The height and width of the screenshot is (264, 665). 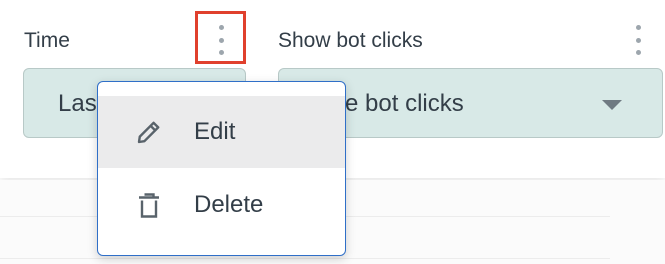 I want to click on time-filter-label: Time, so click(x=47, y=40).